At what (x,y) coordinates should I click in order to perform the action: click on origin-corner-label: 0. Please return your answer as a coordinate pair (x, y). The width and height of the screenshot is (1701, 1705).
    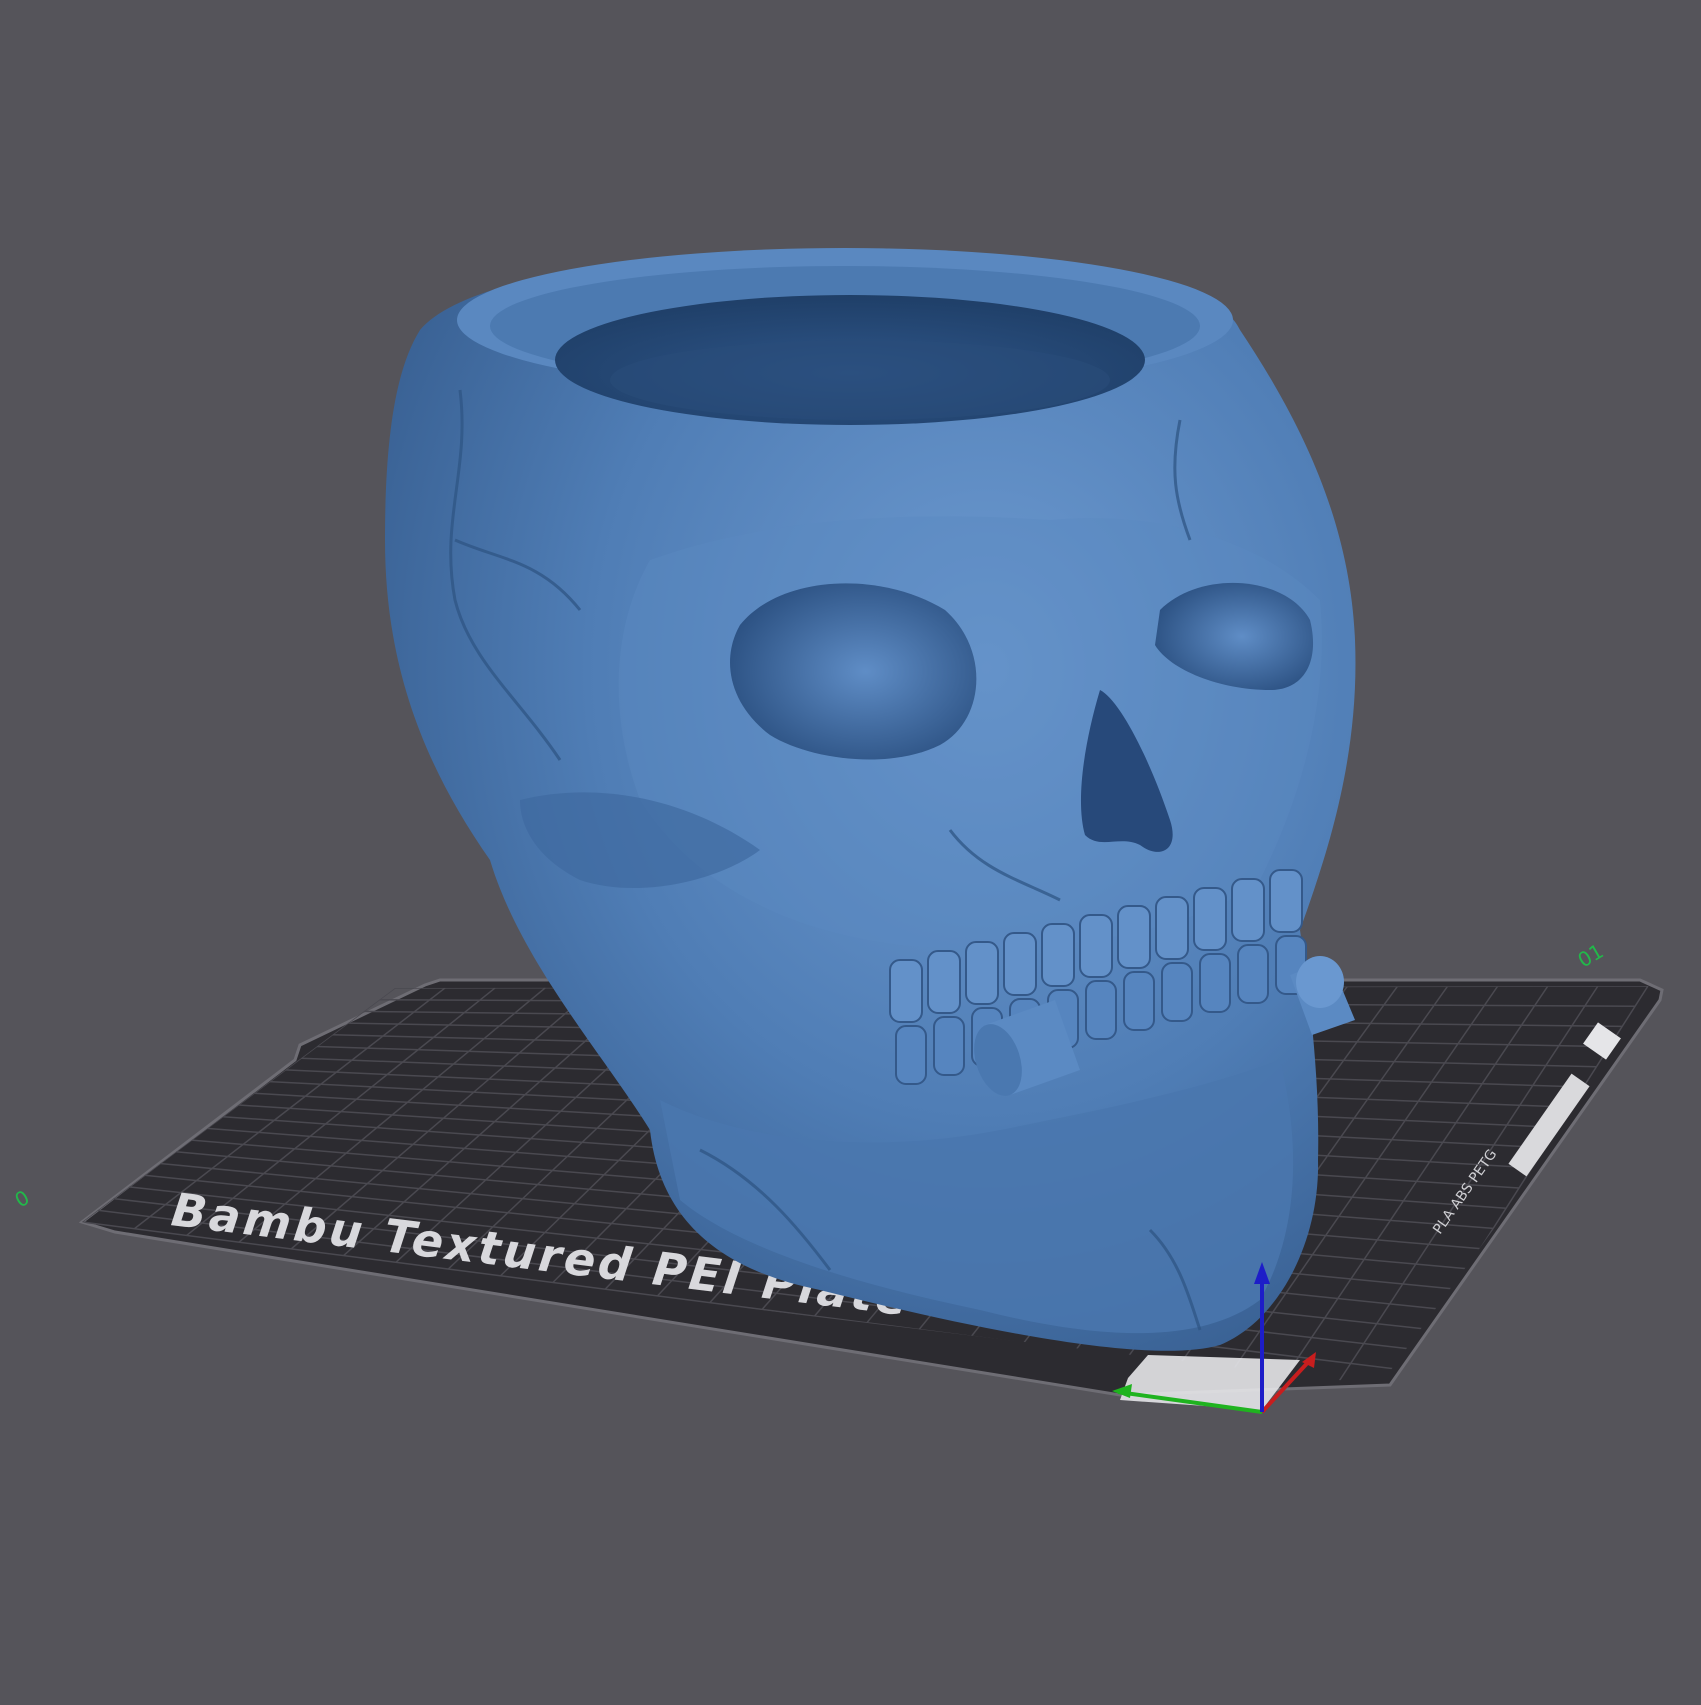
    Looking at the image, I should click on (22, 1198).